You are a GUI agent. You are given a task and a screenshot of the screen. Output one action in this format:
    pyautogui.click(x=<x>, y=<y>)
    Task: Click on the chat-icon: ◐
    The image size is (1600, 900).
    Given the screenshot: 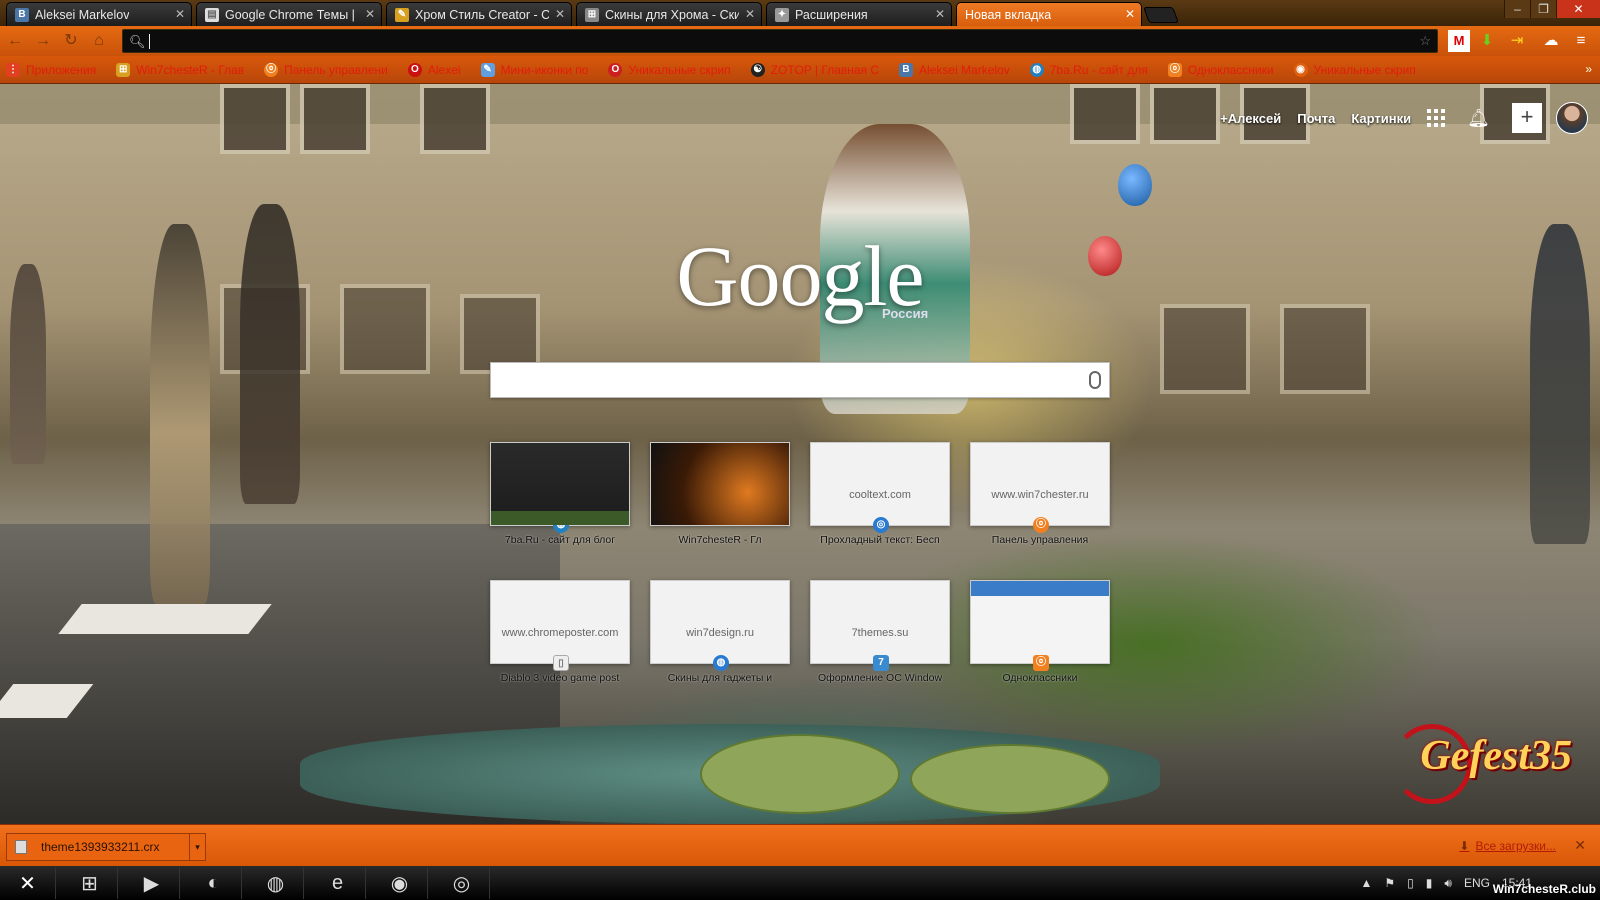 What is the action you would take?
    pyautogui.click(x=214, y=883)
    